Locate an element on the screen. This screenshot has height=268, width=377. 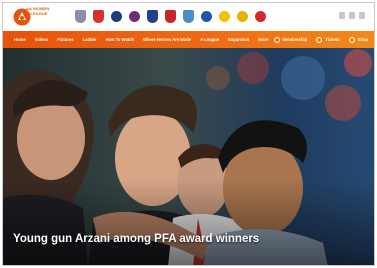
shop-icon is located at coordinates (351, 39).